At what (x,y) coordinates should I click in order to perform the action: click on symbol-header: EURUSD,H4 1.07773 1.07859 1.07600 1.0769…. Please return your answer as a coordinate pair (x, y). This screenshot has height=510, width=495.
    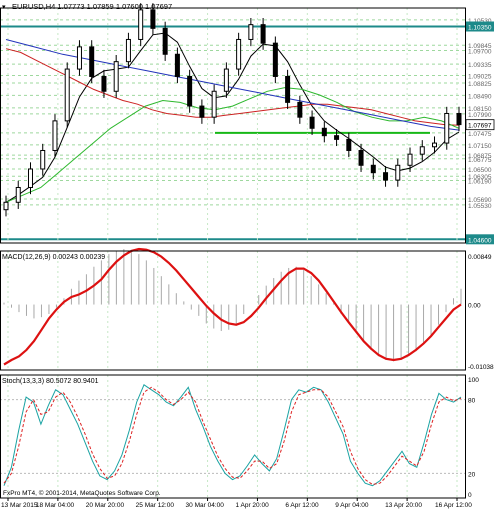
    Looking at the image, I should click on (92, 6).